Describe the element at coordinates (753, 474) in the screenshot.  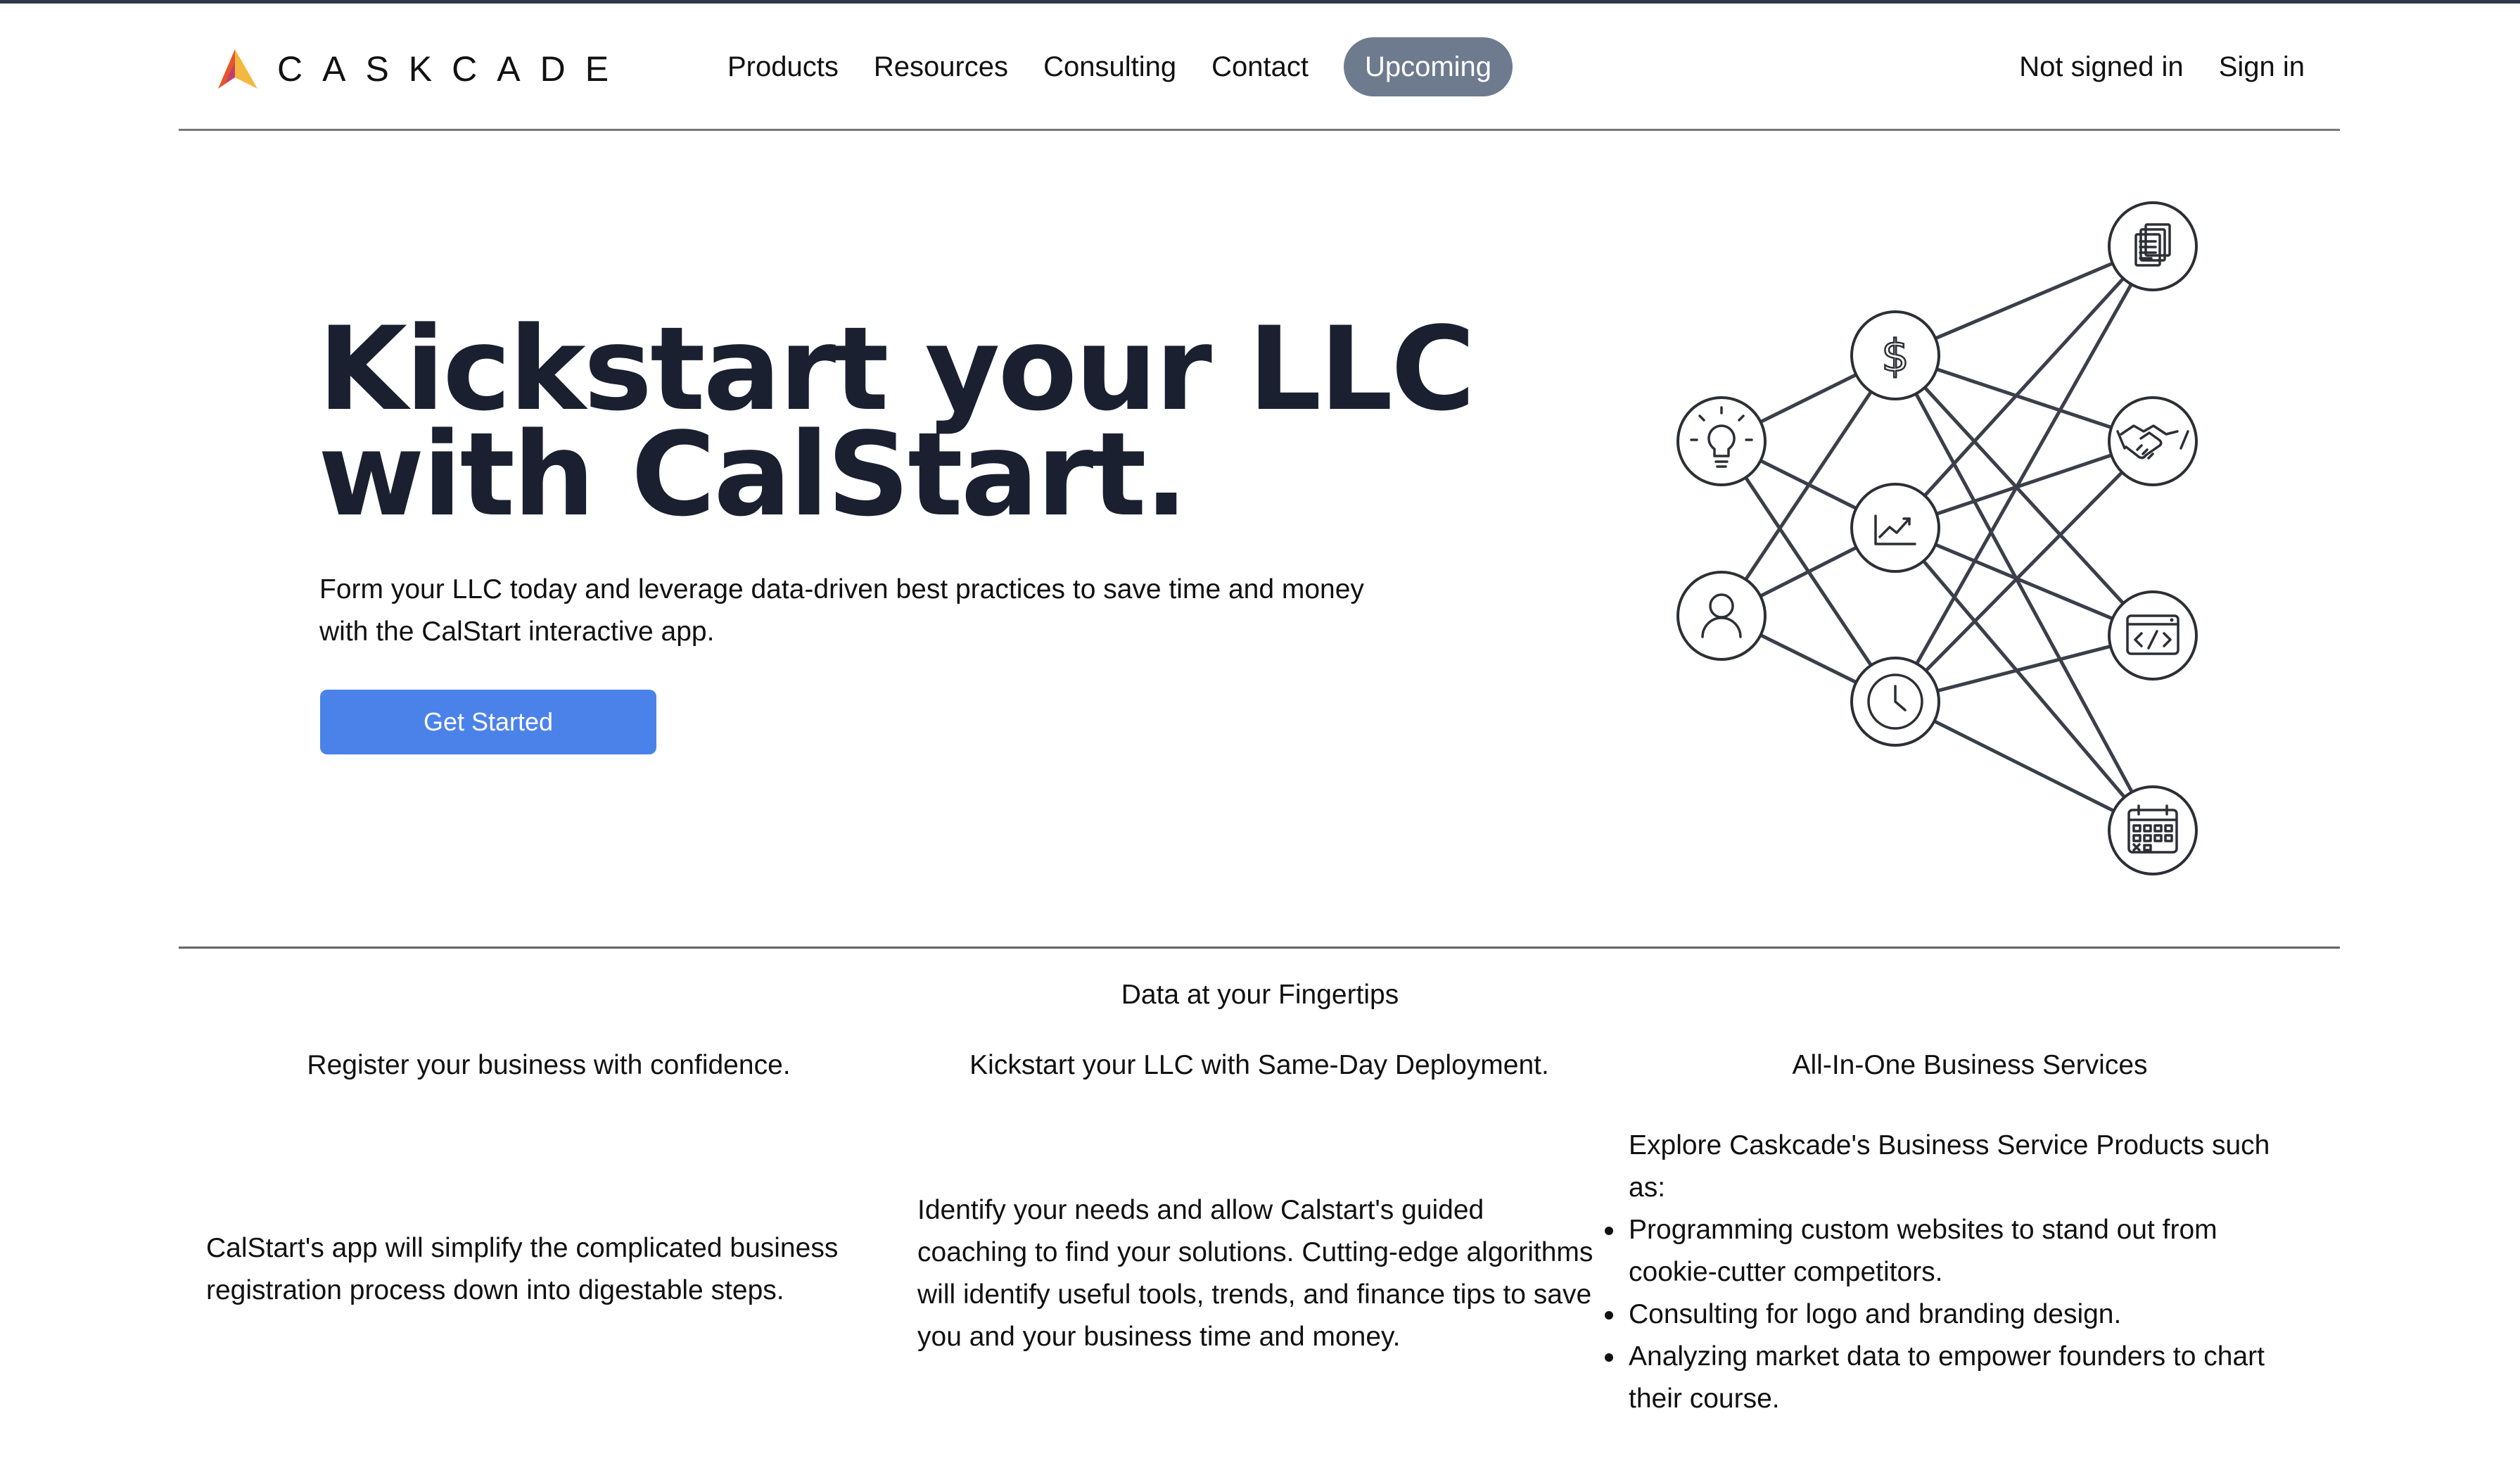
I see `hero-title-line-2: with CalStart.` at that location.